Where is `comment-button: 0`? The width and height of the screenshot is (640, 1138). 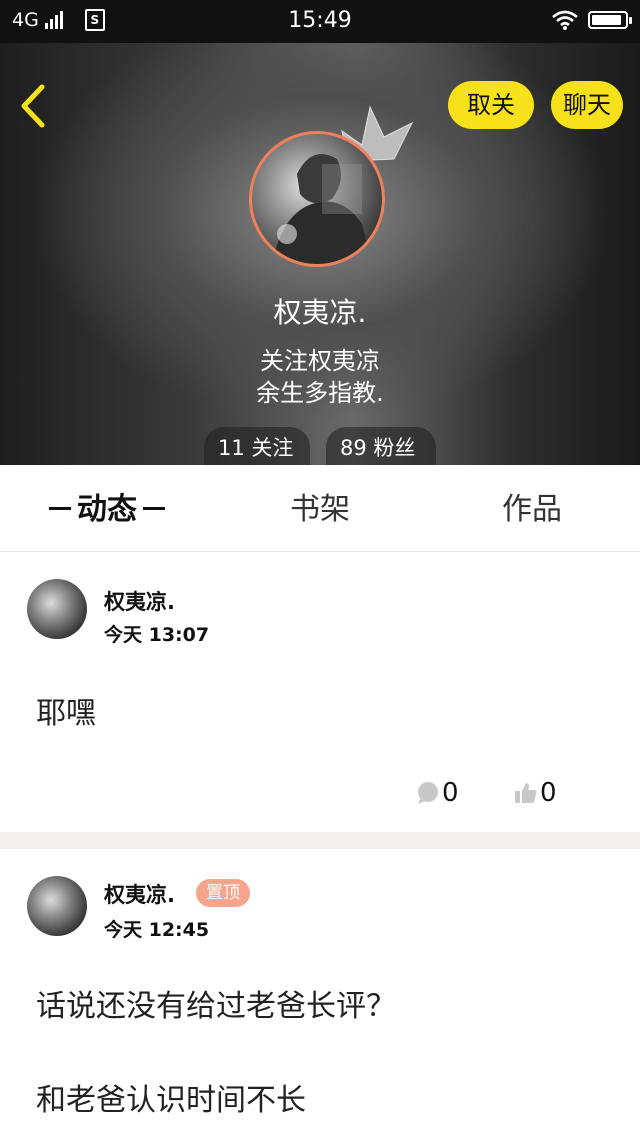
comment-button: 0 is located at coordinates (437, 793).